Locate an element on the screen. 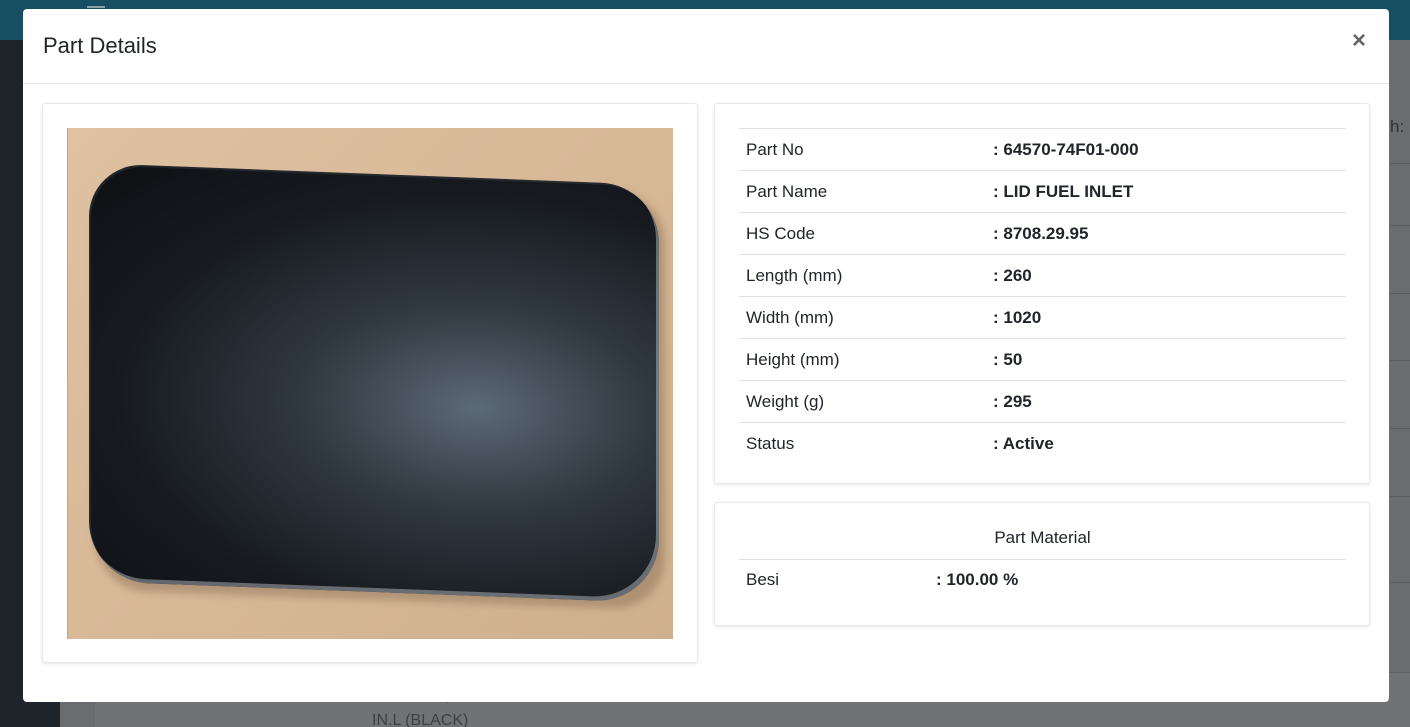 The image size is (1410, 727). detail-label: Length (mm) is located at coordinates (794, 275).